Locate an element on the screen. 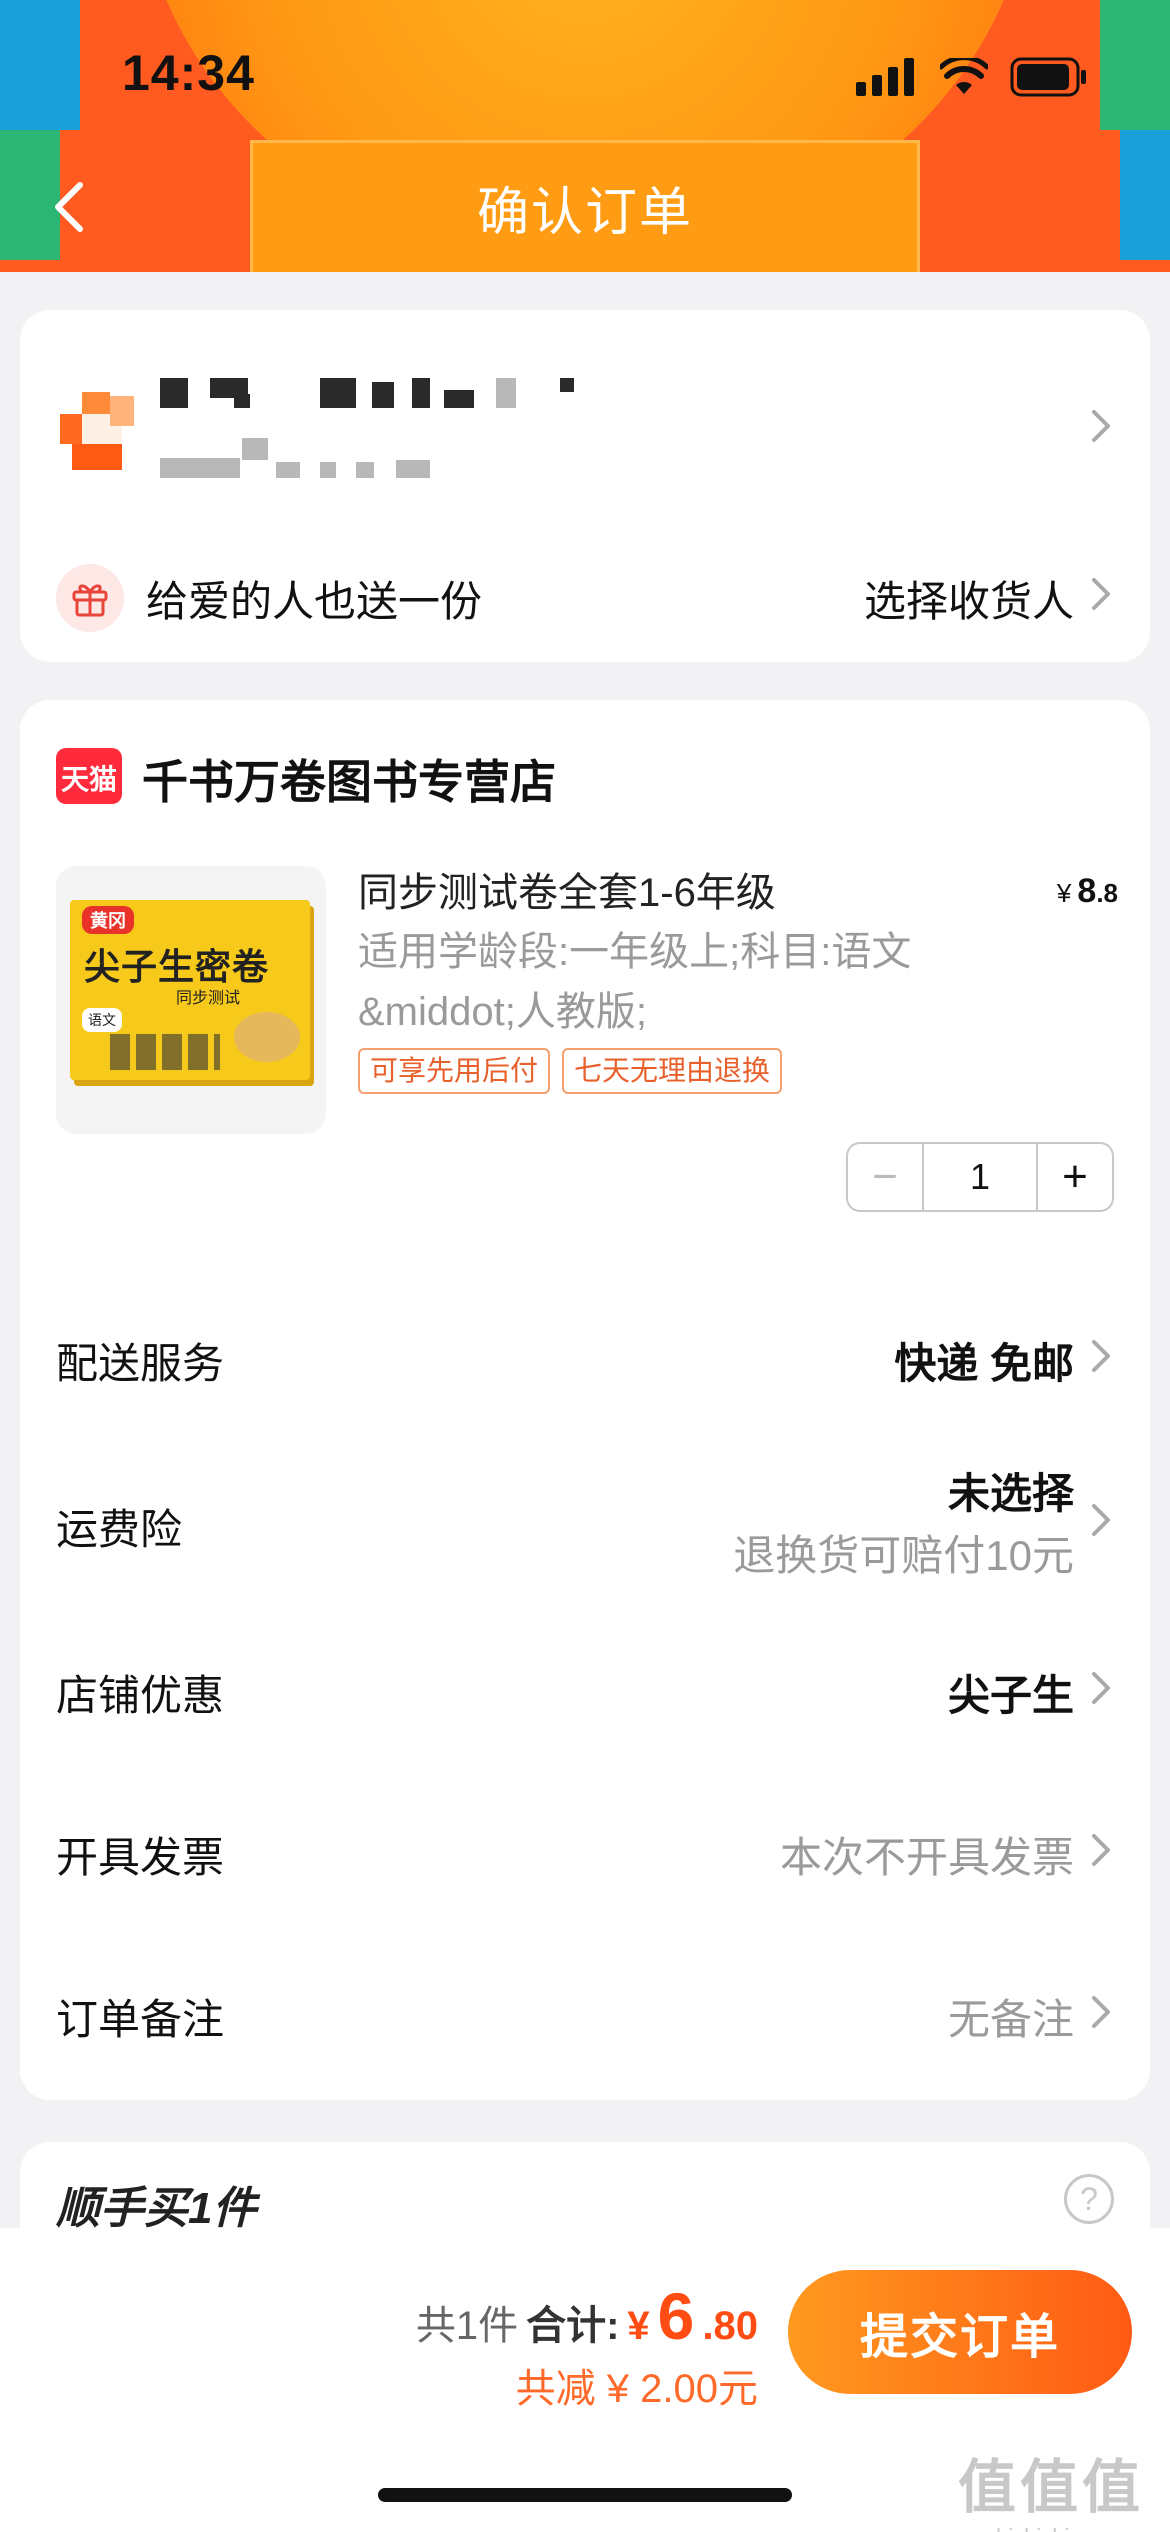 The image size is (1170, 2532). quantity-value: 1 is located at coordinates (980, 1177).